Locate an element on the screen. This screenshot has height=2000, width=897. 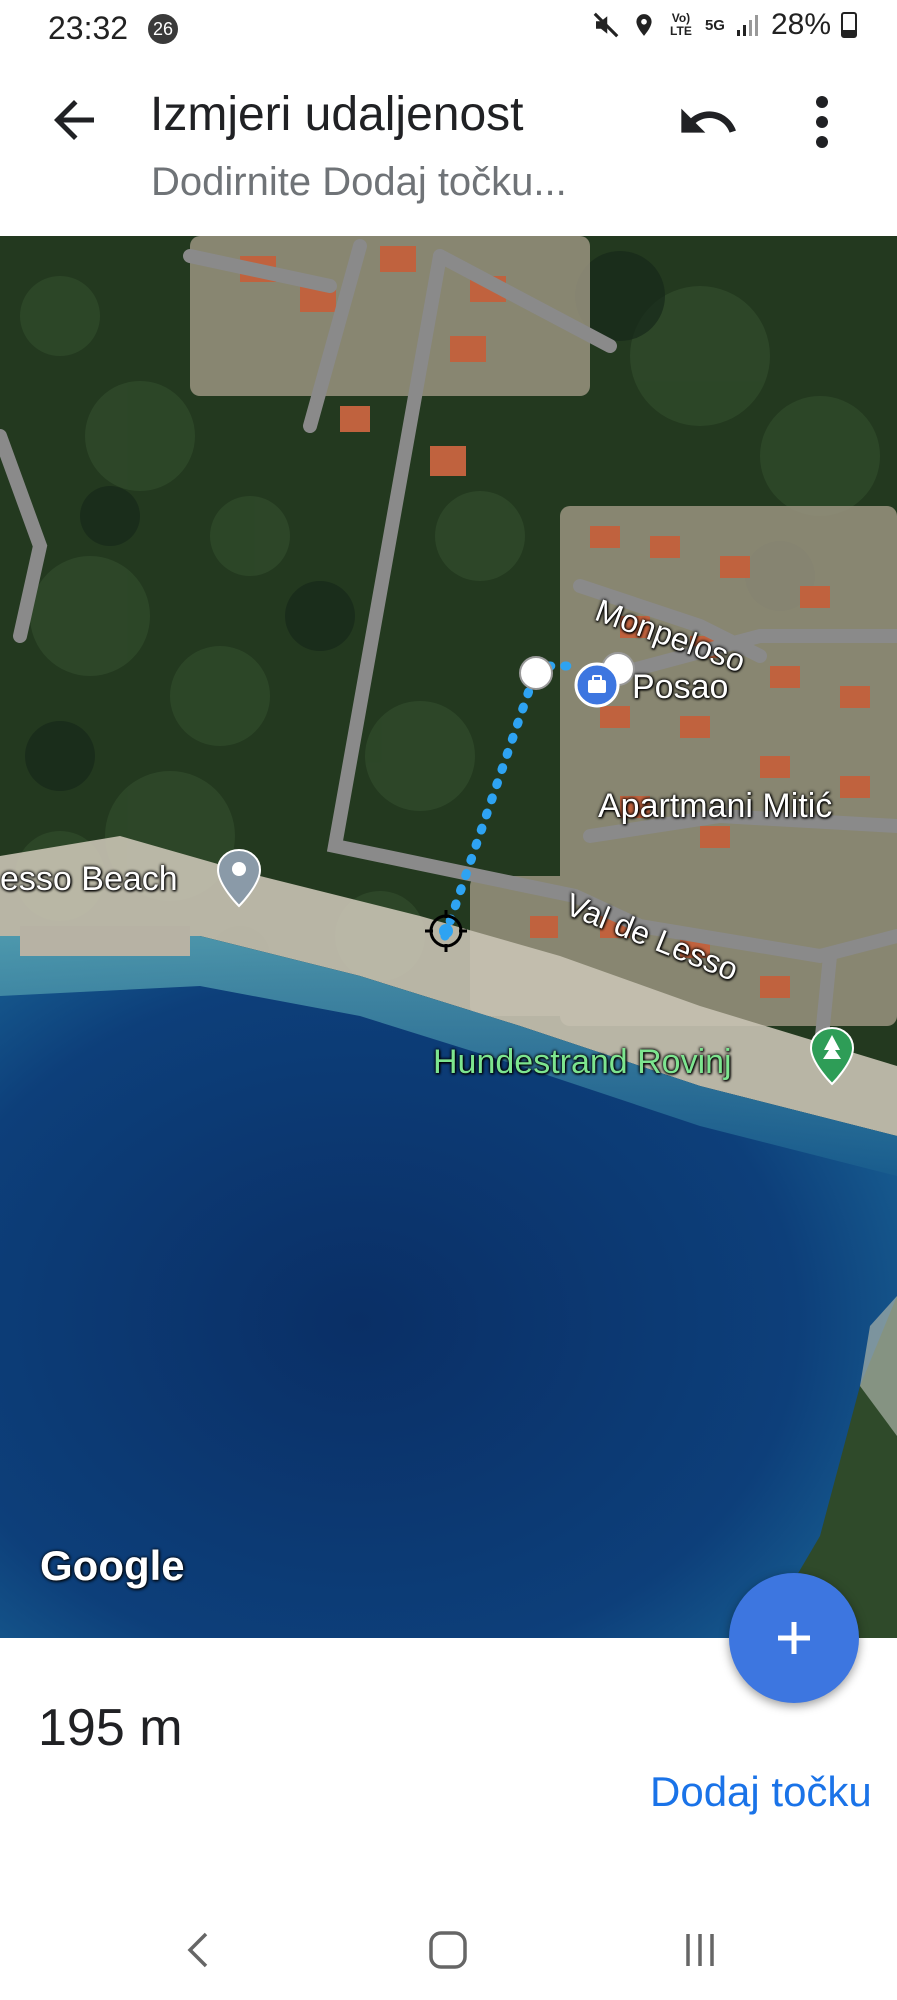
place-pin-icon is located at coordinates (239, 878).